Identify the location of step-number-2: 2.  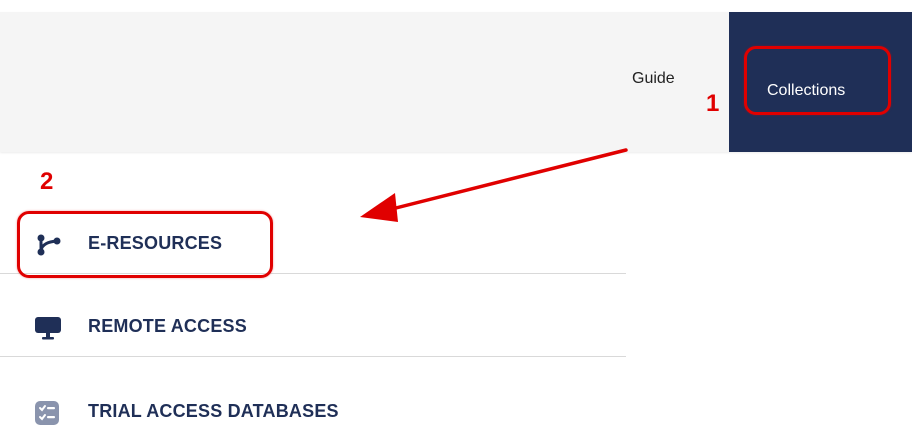
(47, 181).